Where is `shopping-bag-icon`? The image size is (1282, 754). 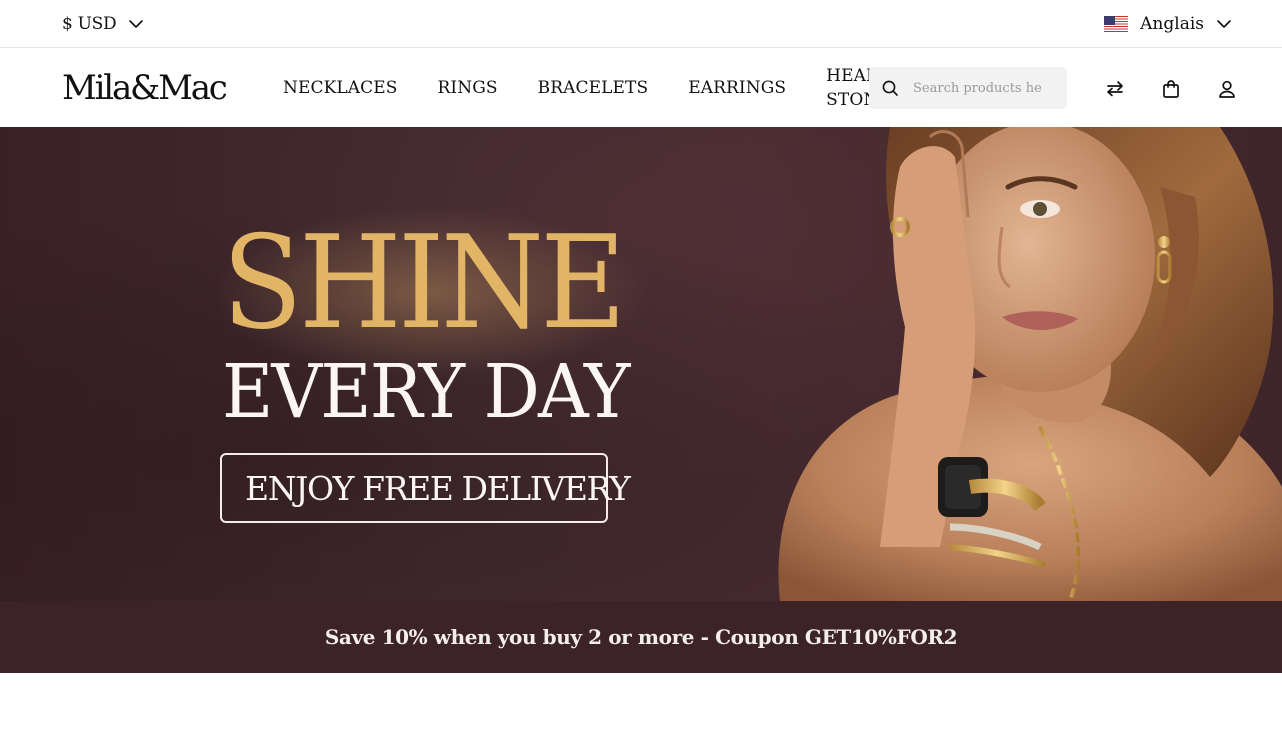 shopping-bag-icon is located at coordinates (1171, 89).